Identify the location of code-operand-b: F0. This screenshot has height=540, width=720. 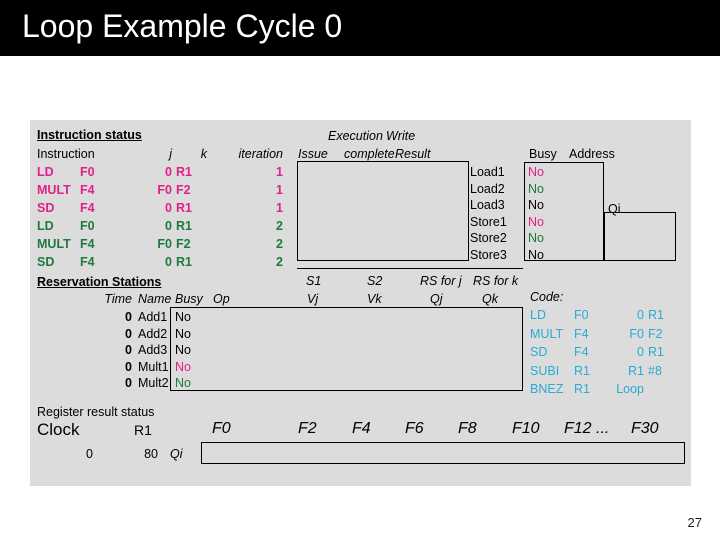
(636, 333).